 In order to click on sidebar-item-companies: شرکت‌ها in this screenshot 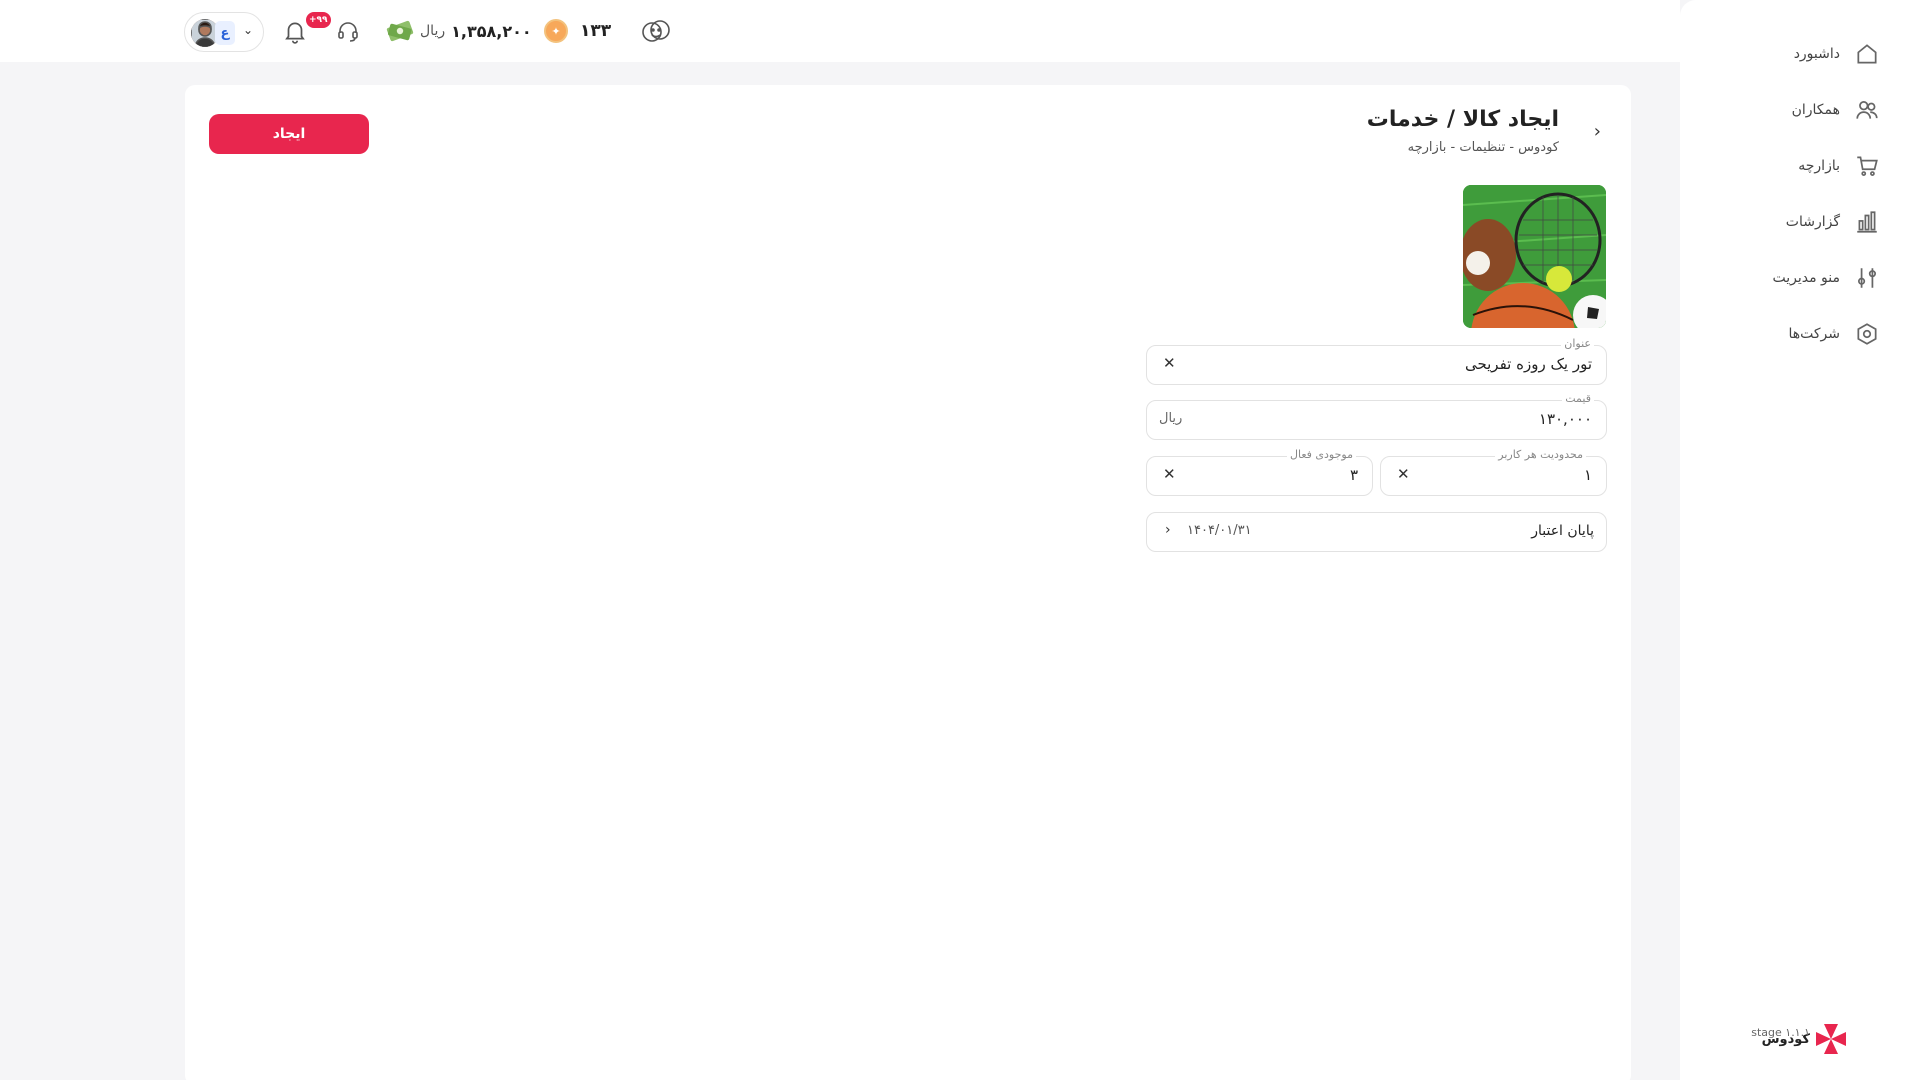, I will do `click(1800, 334)`.